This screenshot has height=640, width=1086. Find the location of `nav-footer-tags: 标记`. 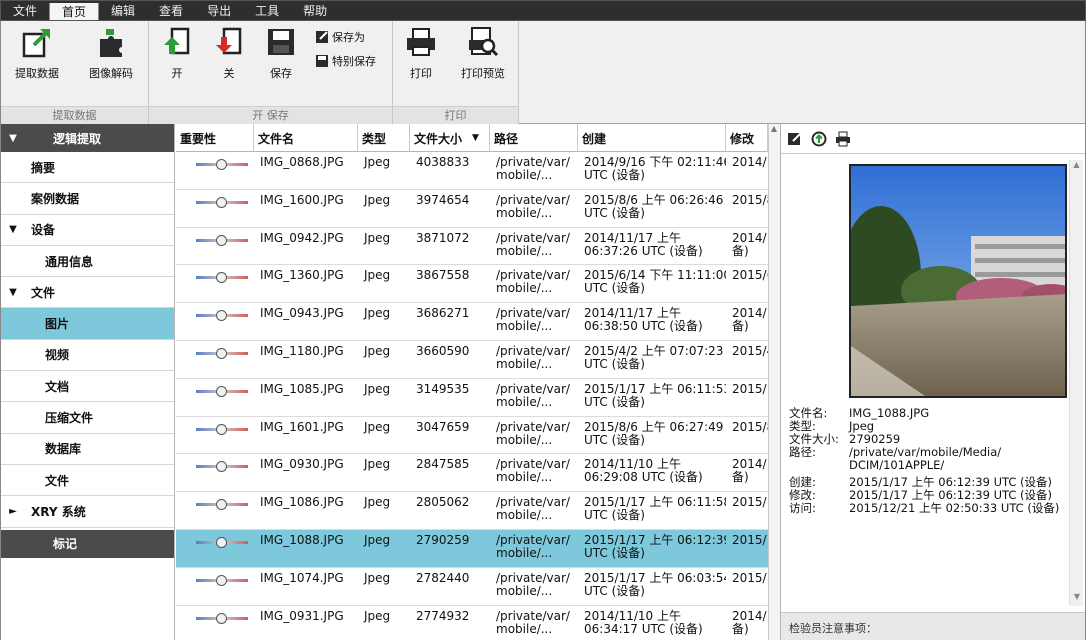

nav-footer-tags: 标记 is located at coordinates (87, 543).